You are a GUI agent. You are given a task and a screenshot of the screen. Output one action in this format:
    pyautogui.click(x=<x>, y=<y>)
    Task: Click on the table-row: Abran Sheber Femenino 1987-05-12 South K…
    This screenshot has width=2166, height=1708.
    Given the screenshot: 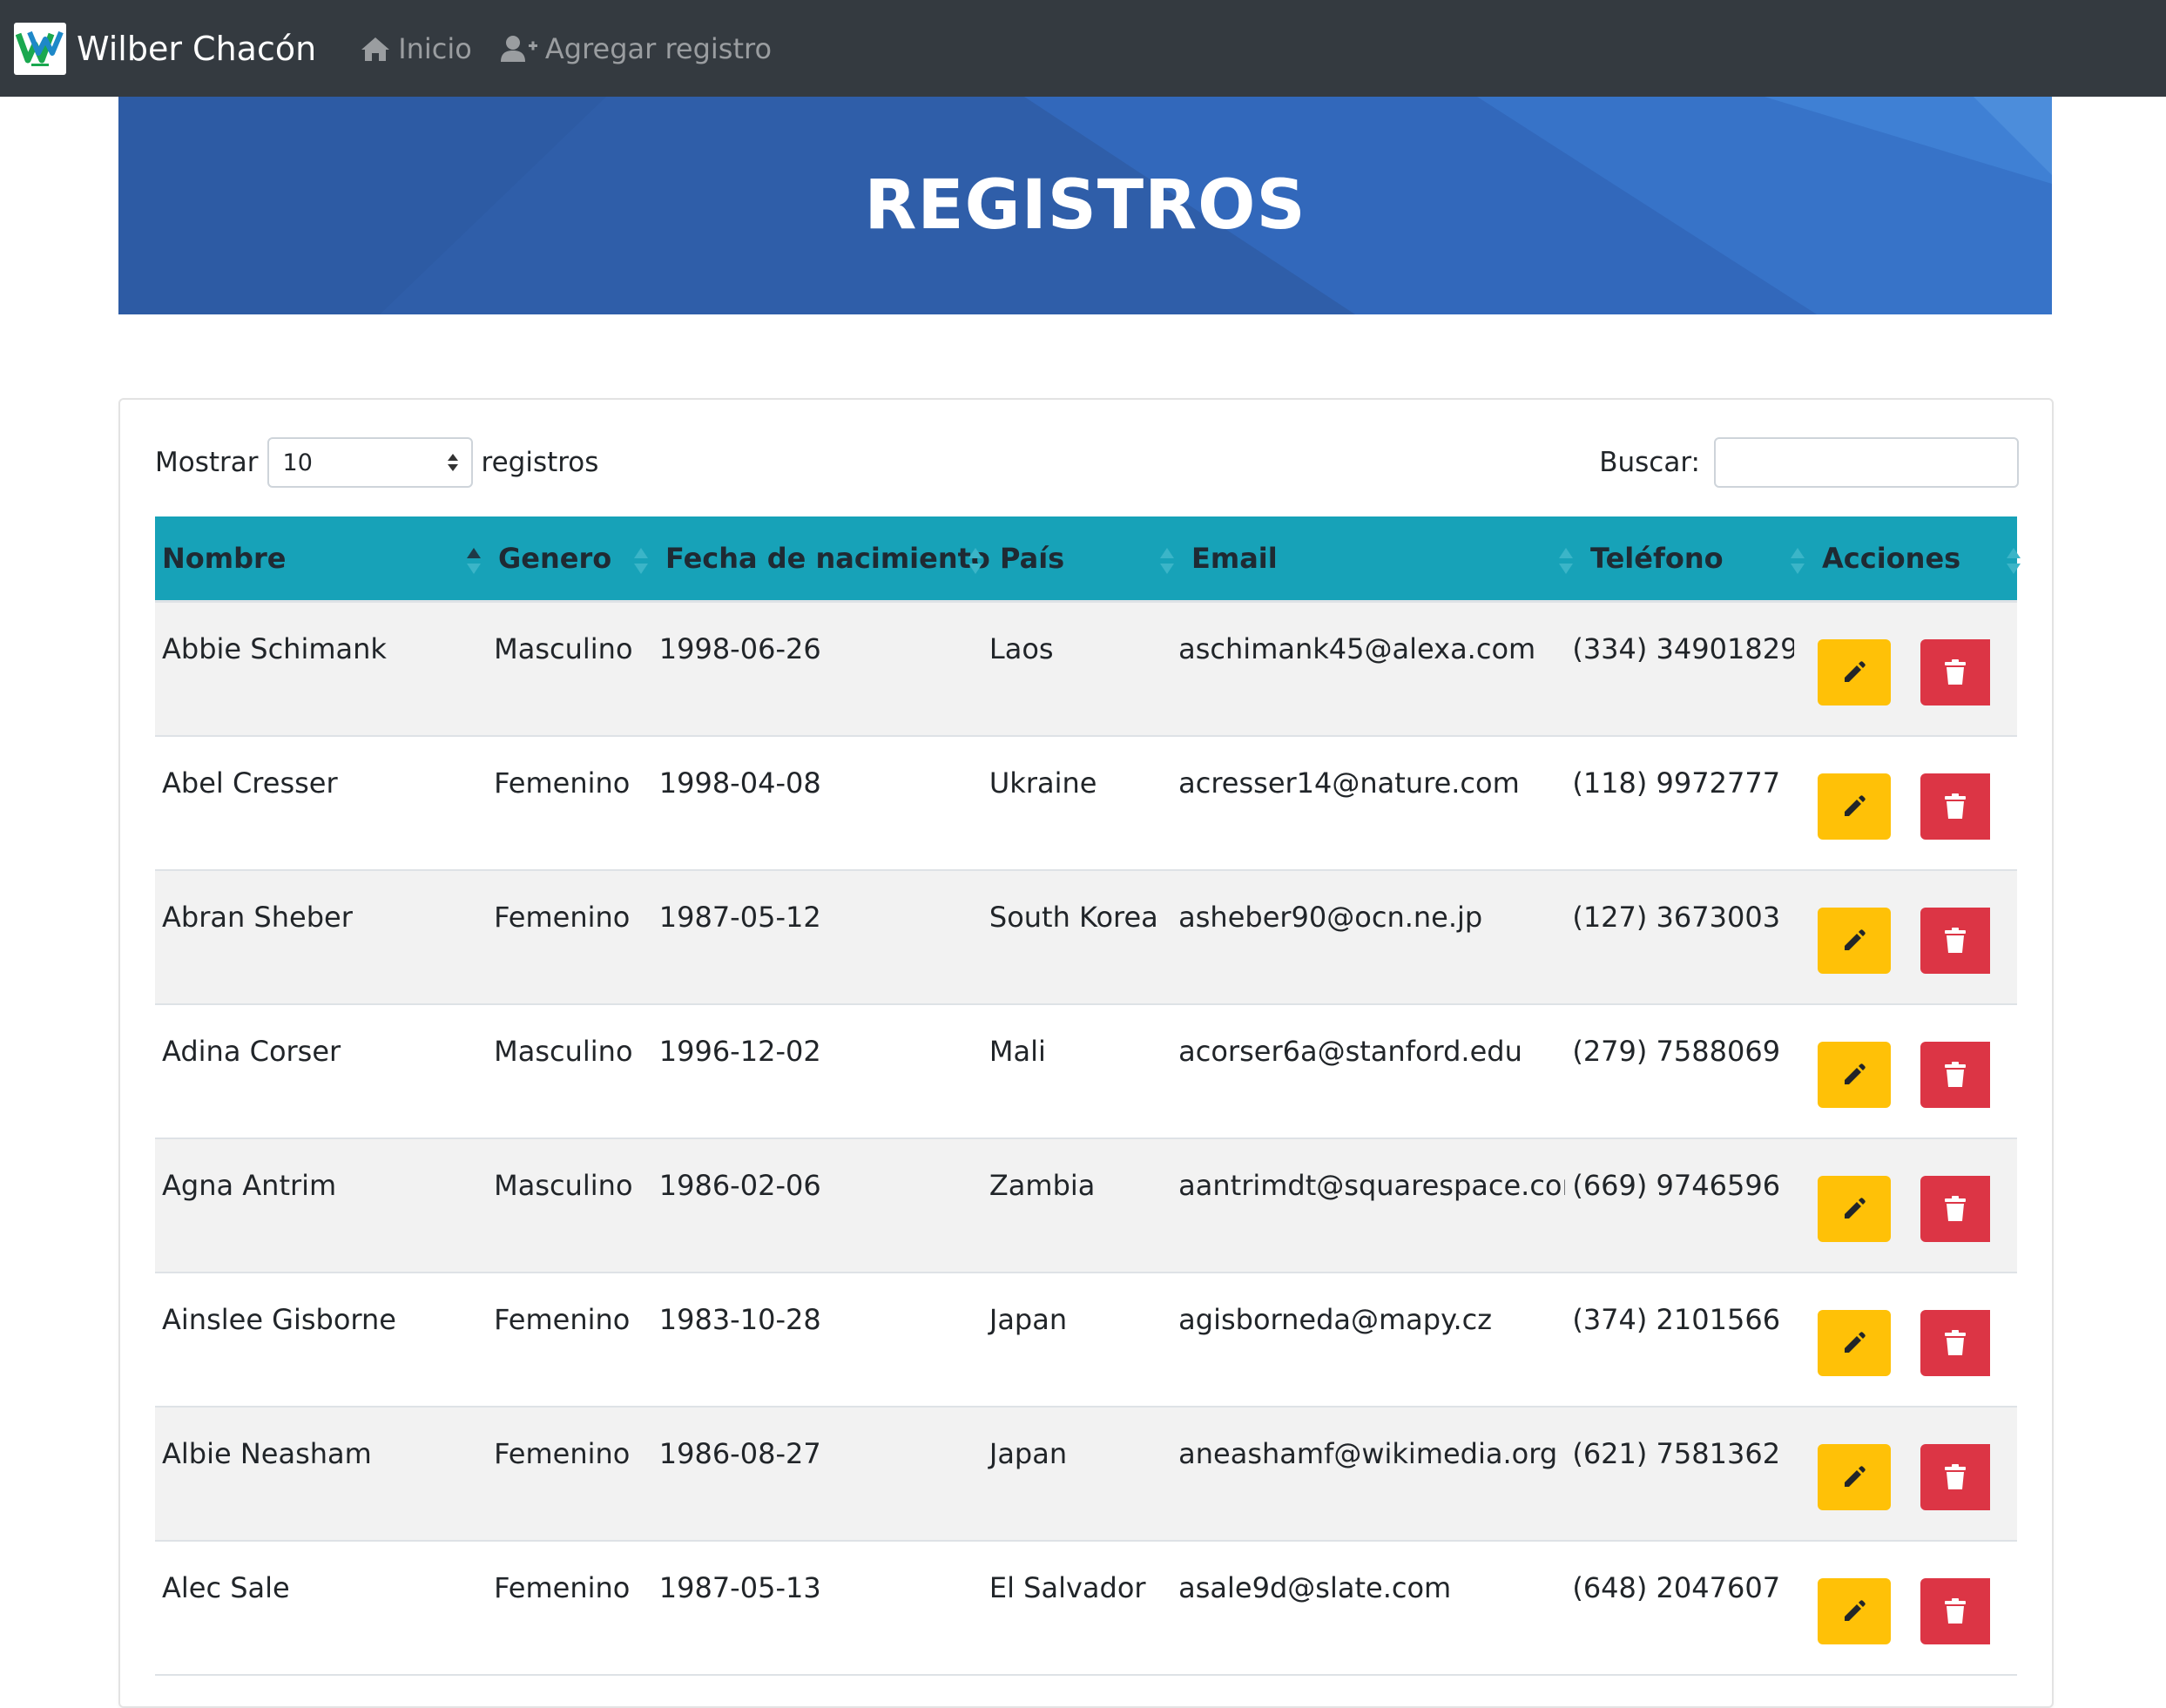 What is the action you would take?
    pyautogui.click(x=1086, y=938)
    